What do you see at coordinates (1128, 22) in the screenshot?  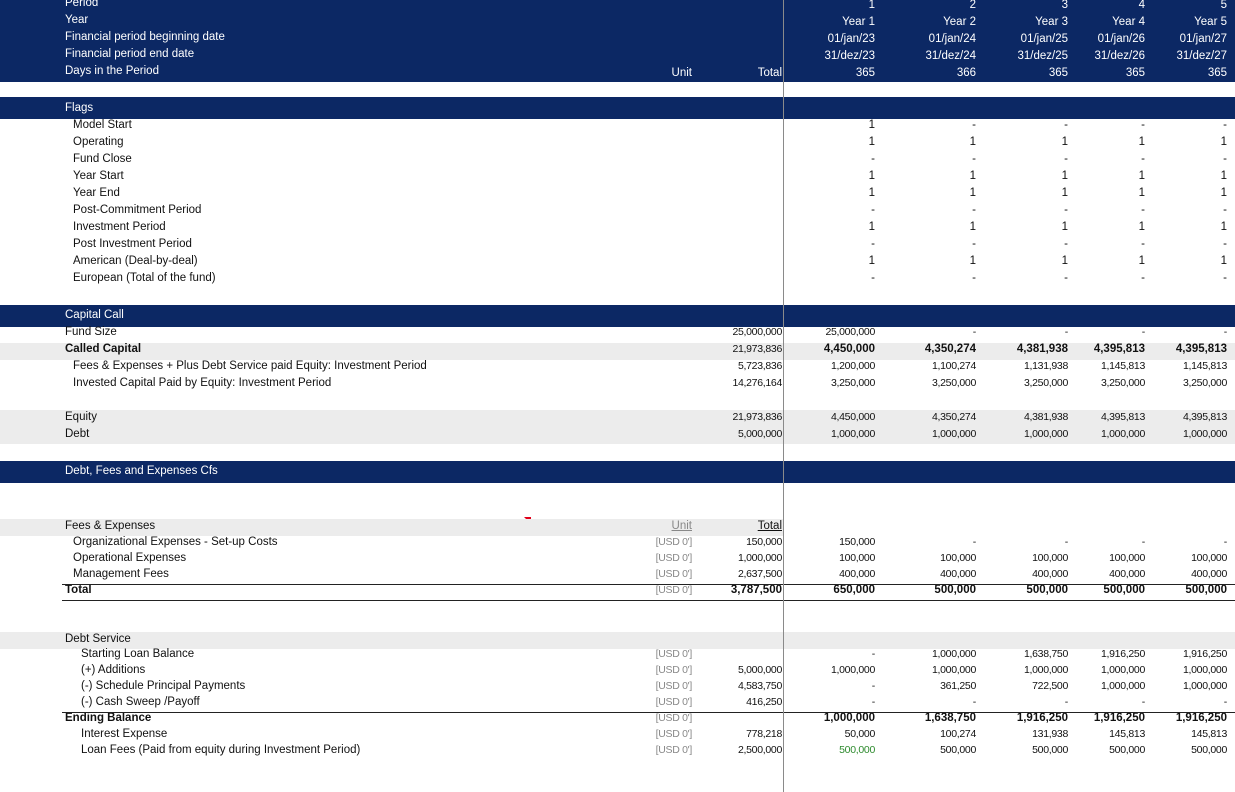 I see `period-year-cell: Year 4` at bounding box center [1128, 22].